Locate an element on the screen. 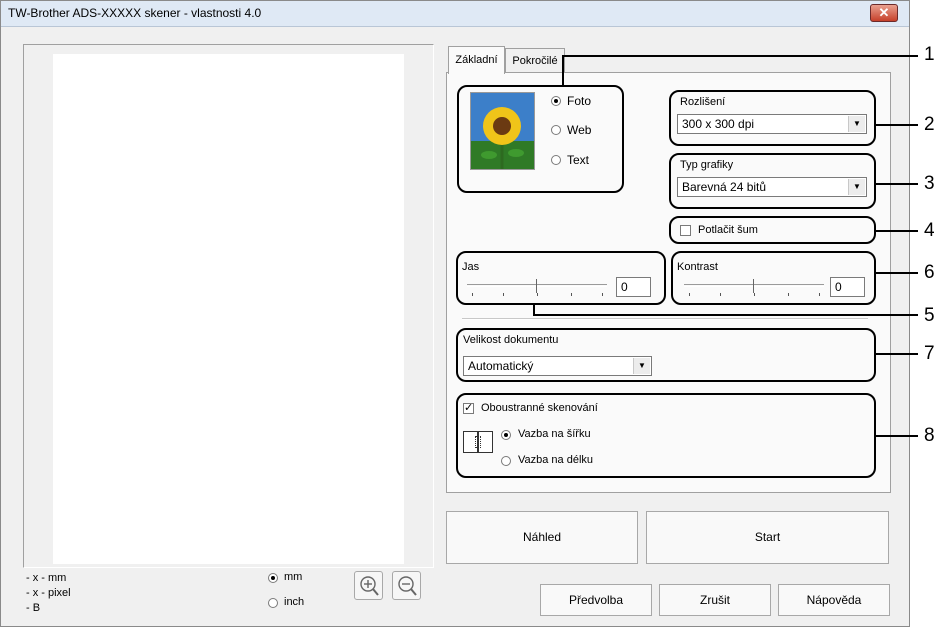 The width and height of the screenshot is (943, 627). close-button: ✕ is located at coordinates (884, 13).